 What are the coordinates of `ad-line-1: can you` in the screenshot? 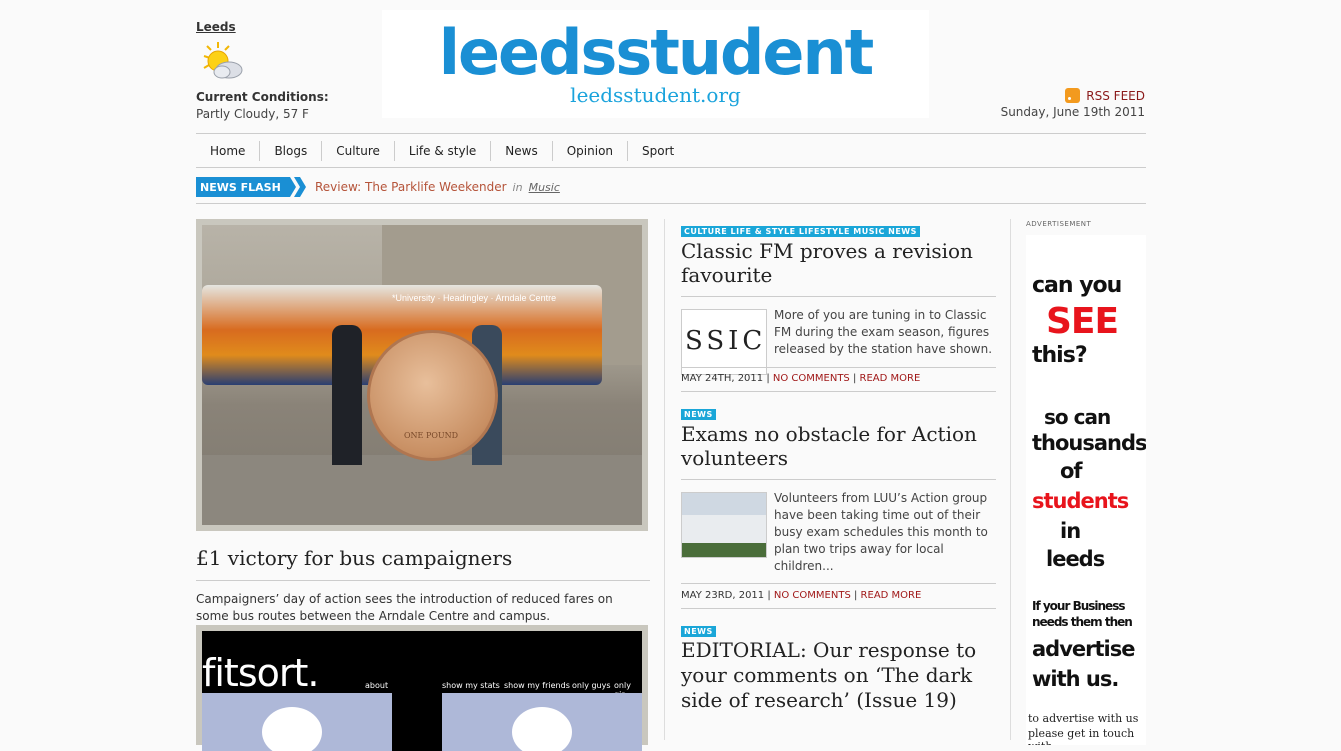 It's located at (1077, 285).